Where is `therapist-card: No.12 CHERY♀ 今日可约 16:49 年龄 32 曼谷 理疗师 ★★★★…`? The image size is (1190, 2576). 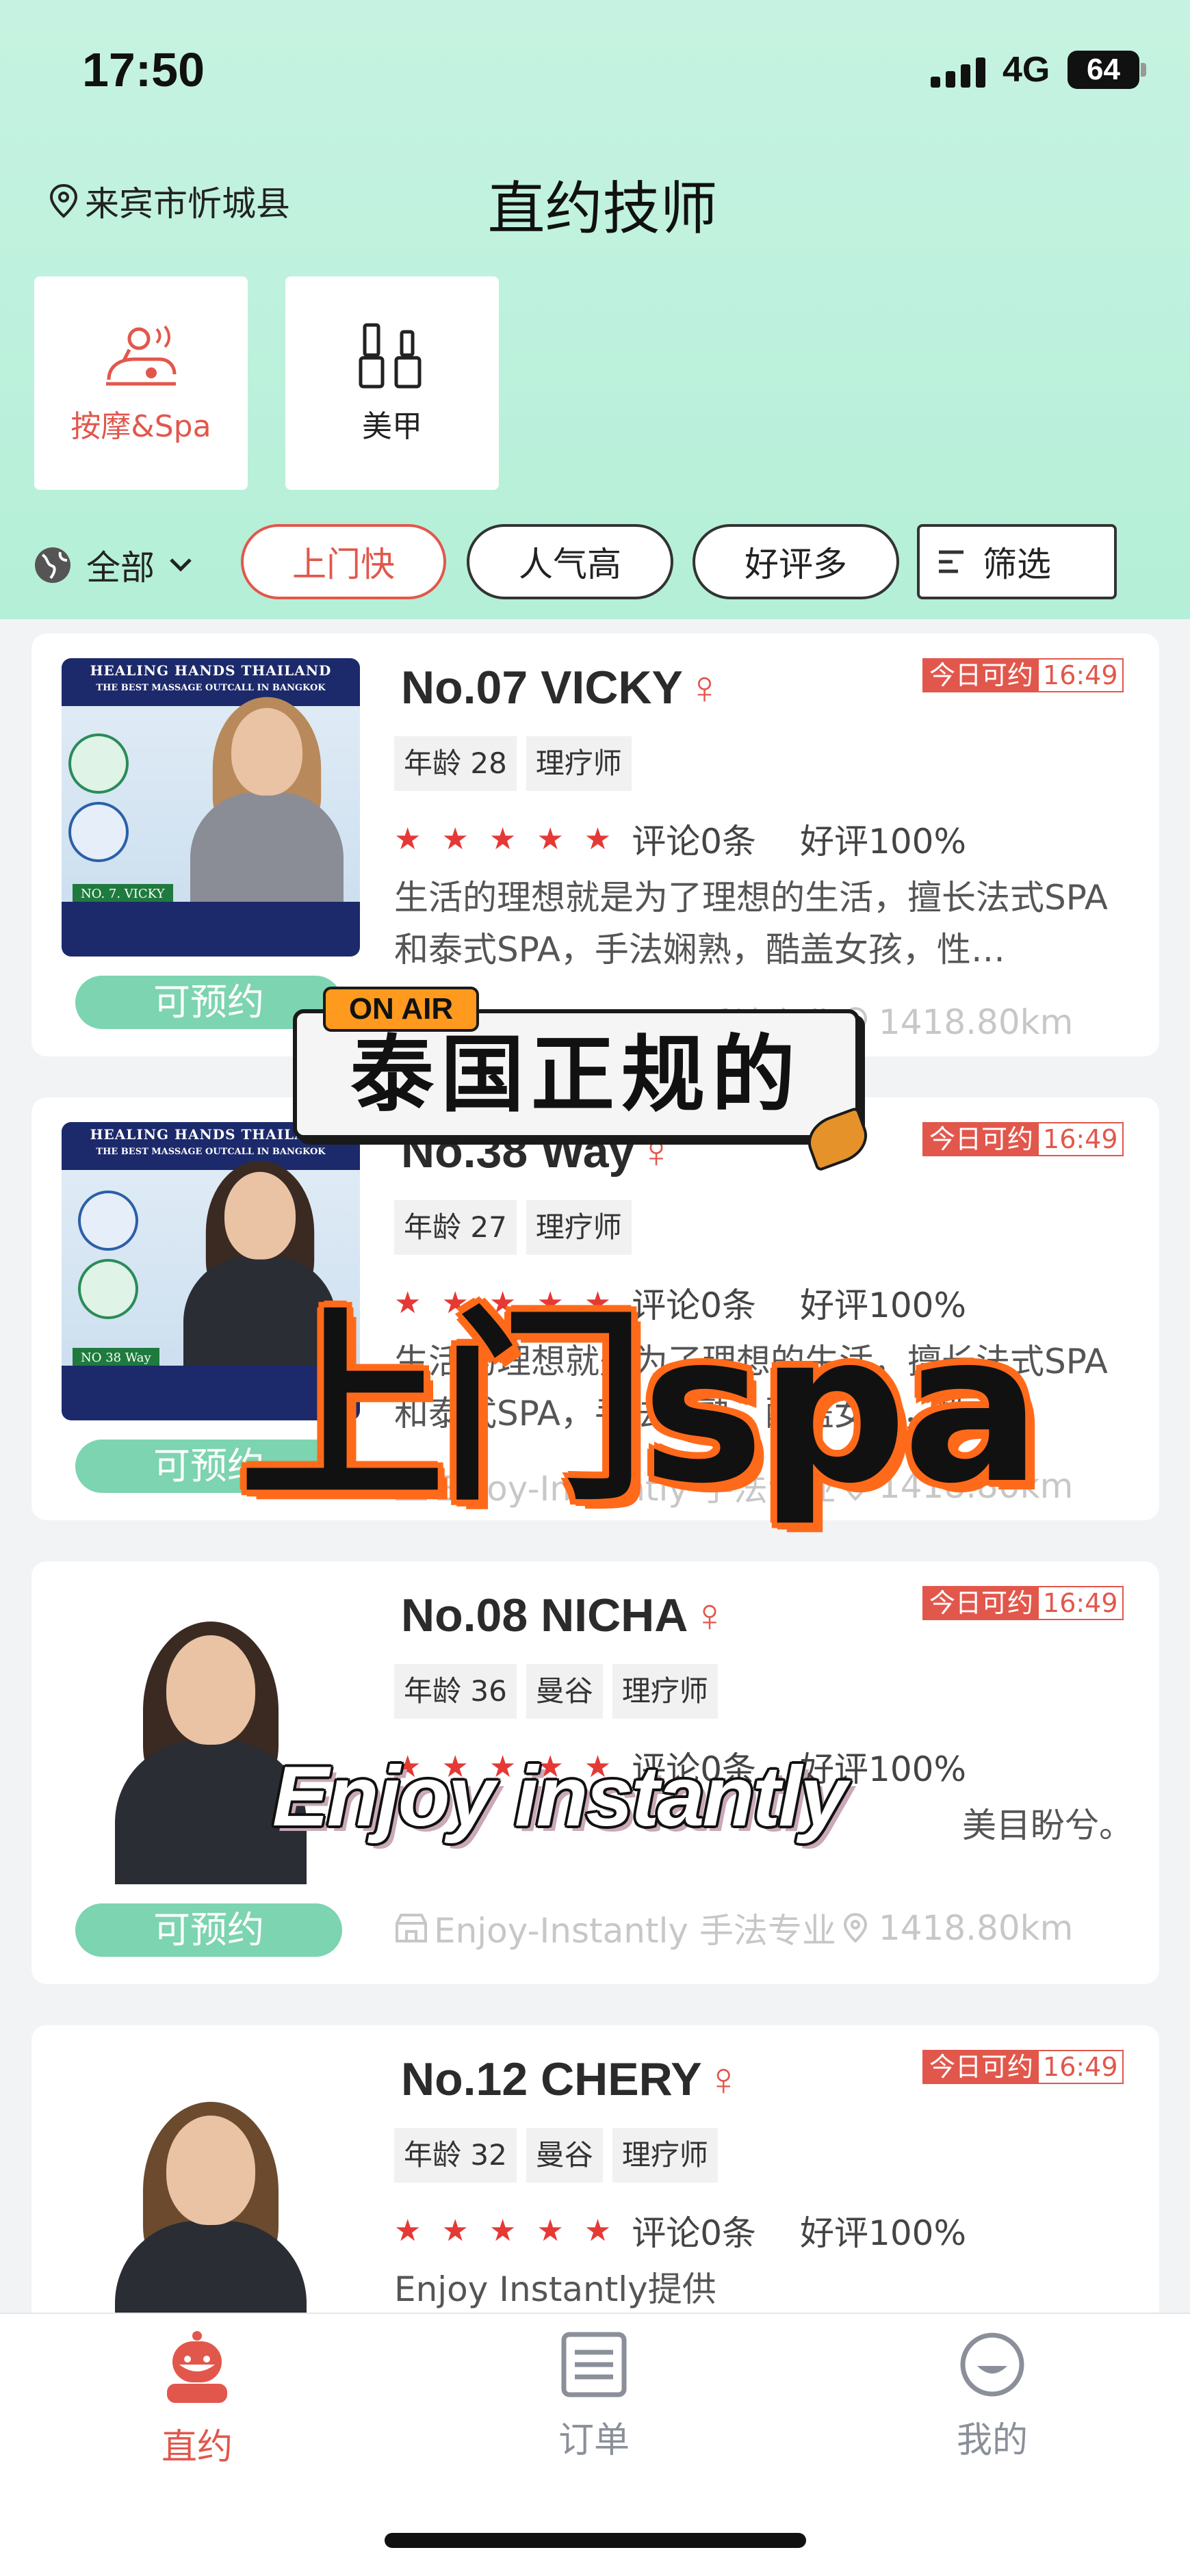
therapist-card: No.12 CHERY♀ 今日可约 16:49 年龄 32 曼谷 理疗师 ★★★★… is located at coordinates (595, 2189).